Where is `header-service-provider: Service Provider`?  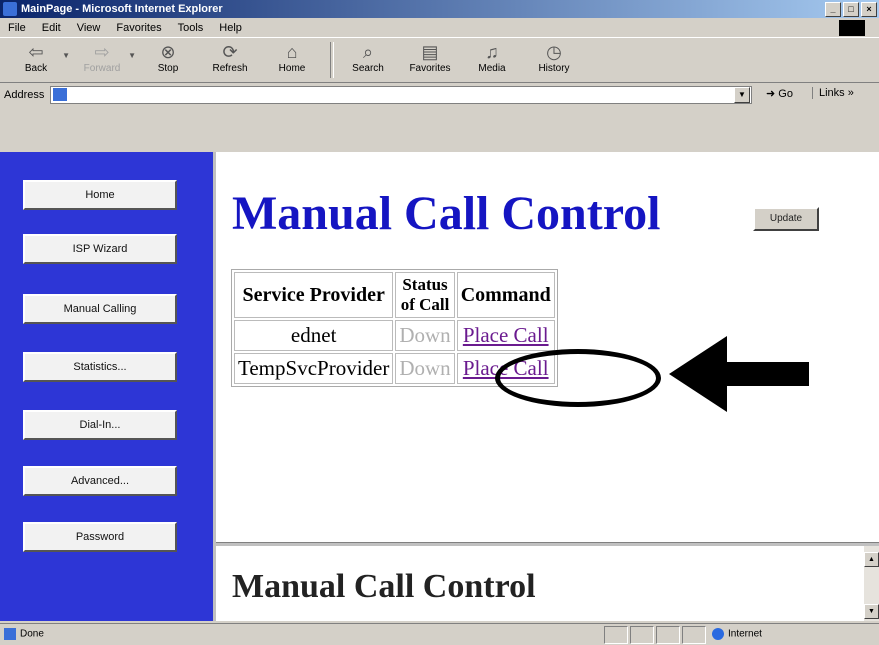 header-service-provider: Service Provider is located at coordinates (314, 295).